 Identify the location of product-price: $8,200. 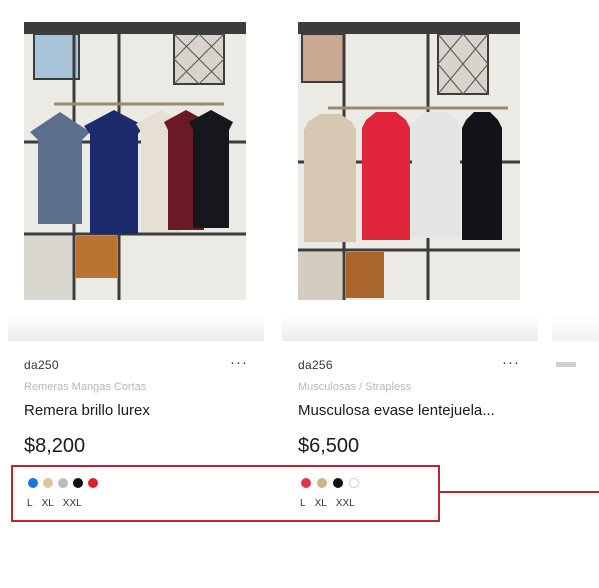
(55, 446).